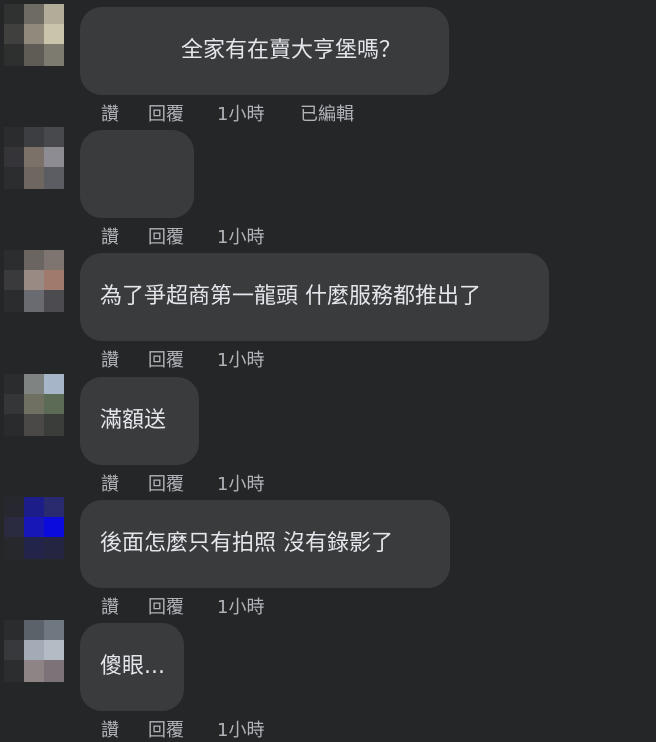  Describe the element at coordinates (291, 50) in the screenshot. I see `comment-text: 全家有在賣大亨堡嗎？` at that location.